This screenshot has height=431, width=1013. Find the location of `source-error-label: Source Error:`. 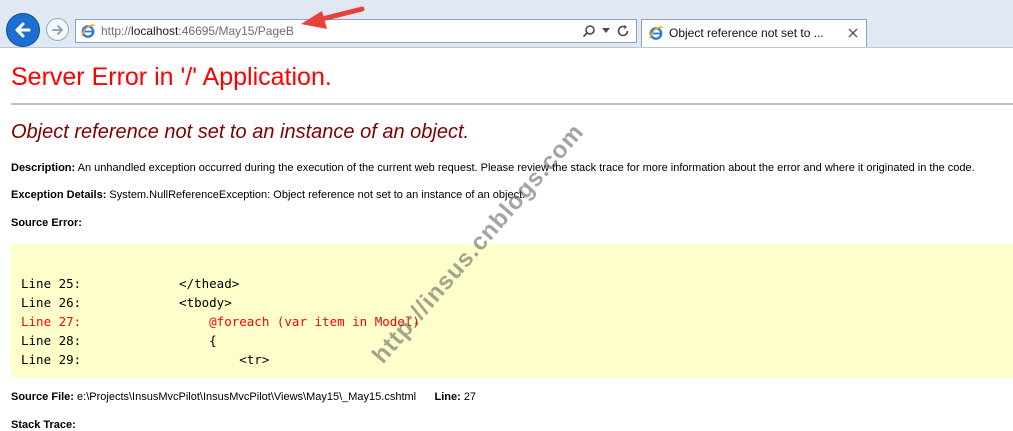

source-error-label: Source Error: is located at coordinates (46, 223).